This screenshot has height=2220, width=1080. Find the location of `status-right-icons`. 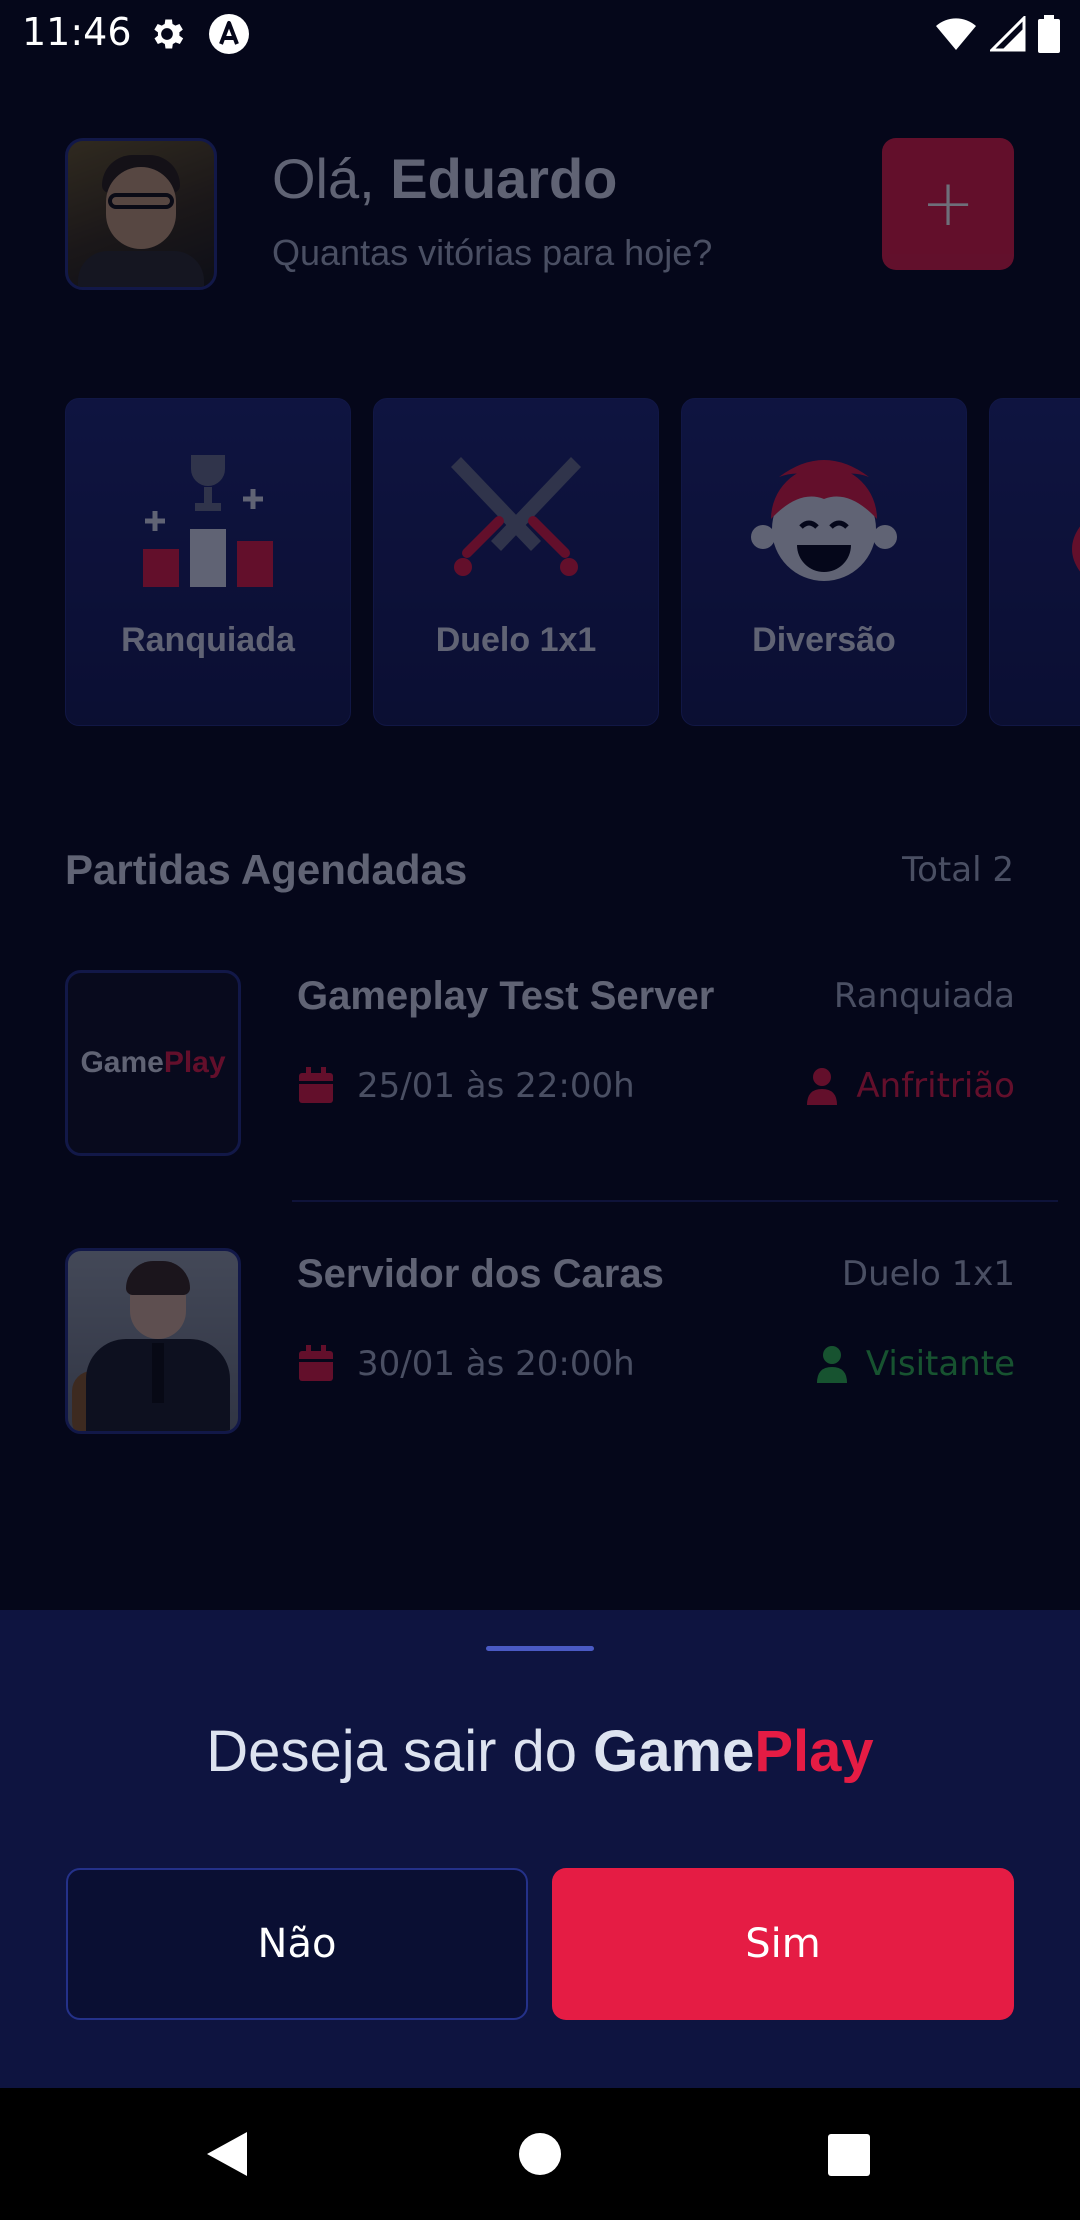

status-right-icons is located at coordinates (997, 34).